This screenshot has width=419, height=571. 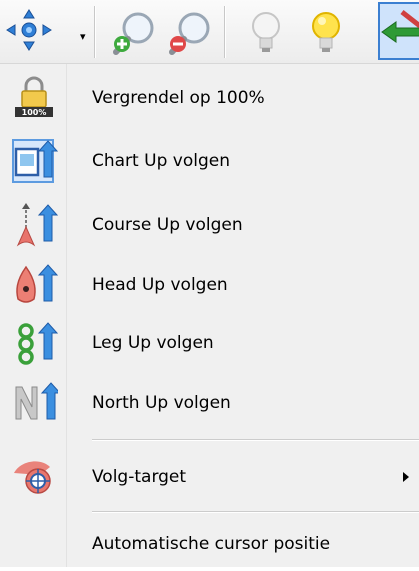 I want to click on zoom-in-icon, so click(x=133, y=33).